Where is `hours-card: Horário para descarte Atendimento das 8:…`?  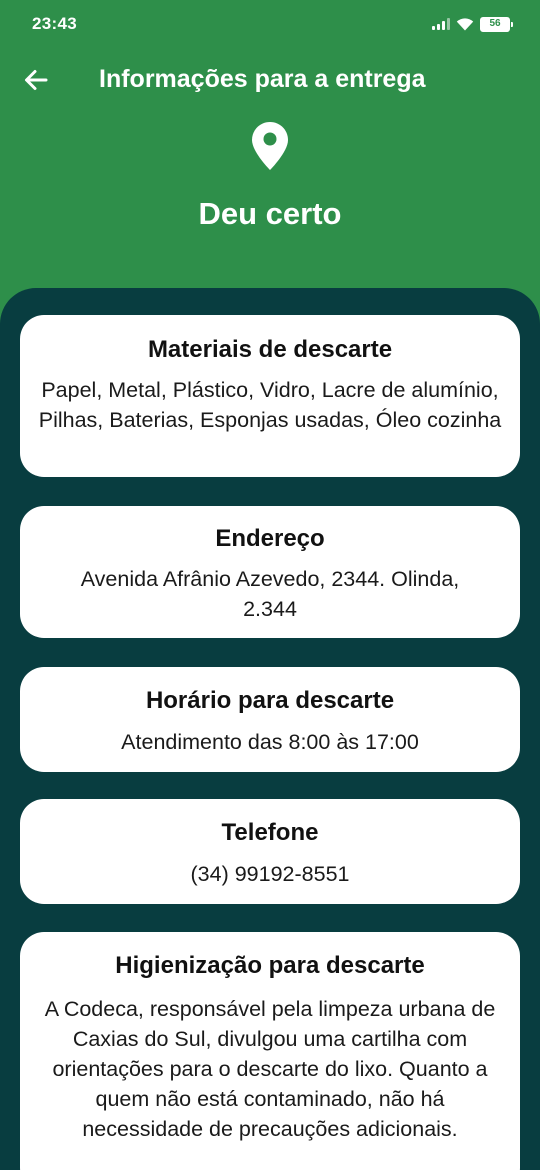 hours-card: Horário para descarte Atendimento das 8:… is located at coordinates (270, 719).